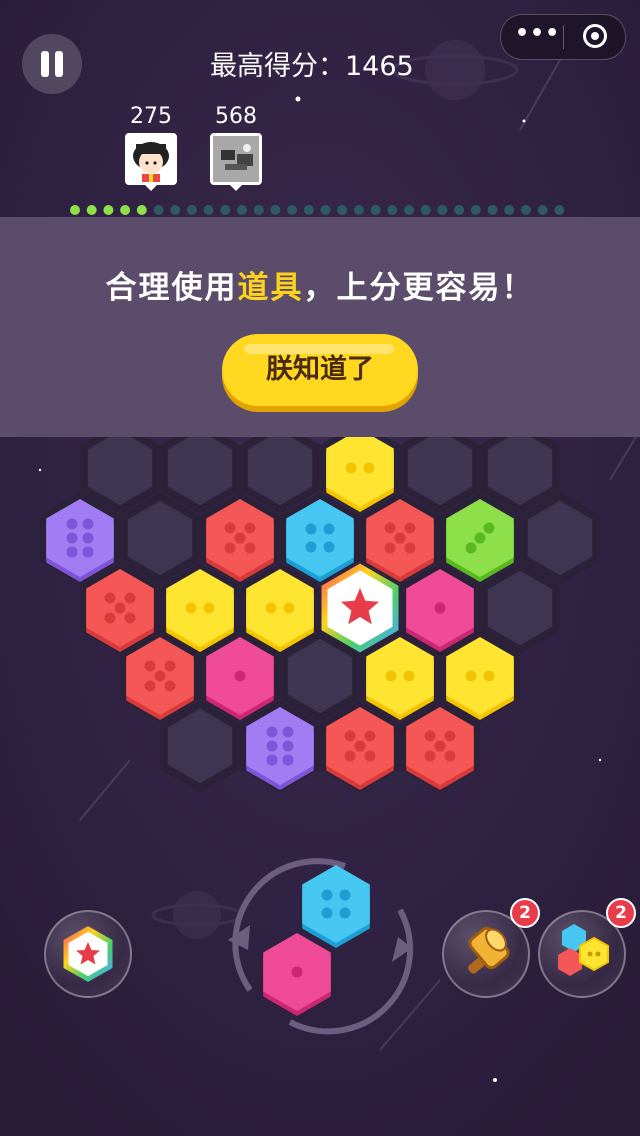 The image size is (640, 1136). Describe the element at coordinates (336, 906) in the screenshot. I see `blue-hex-tile` at that location.